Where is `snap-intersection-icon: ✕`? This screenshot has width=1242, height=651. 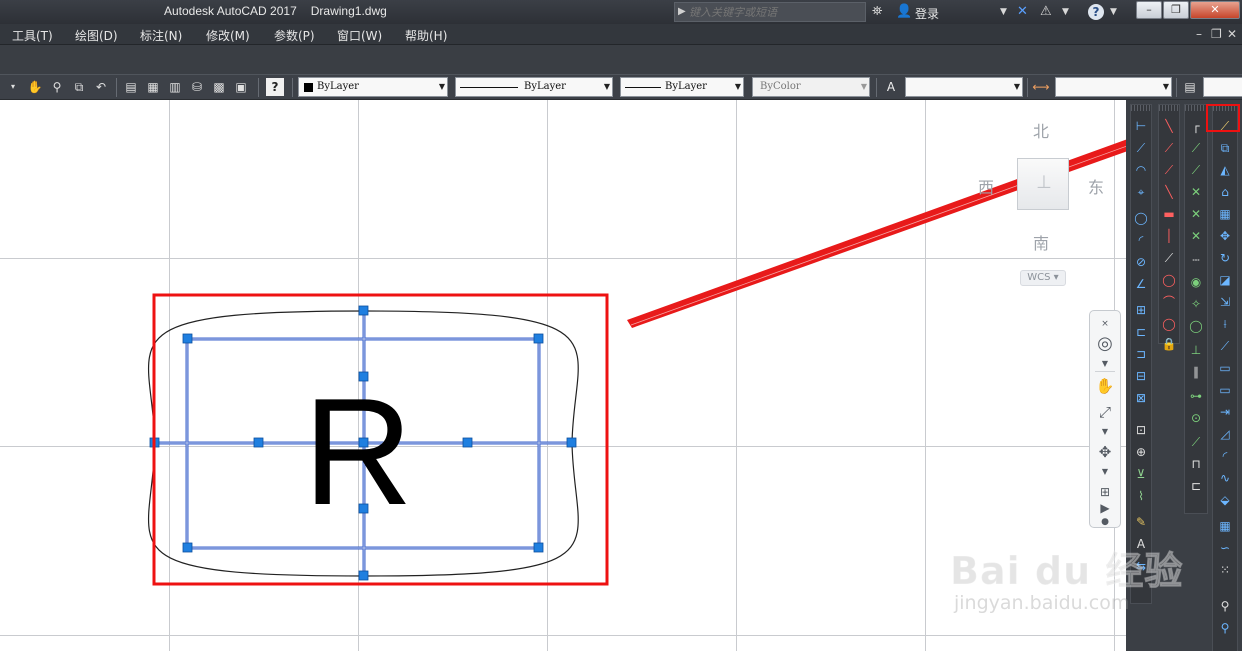 snap-intersection-icon: ✕ is located at coordinates (1196, 214).